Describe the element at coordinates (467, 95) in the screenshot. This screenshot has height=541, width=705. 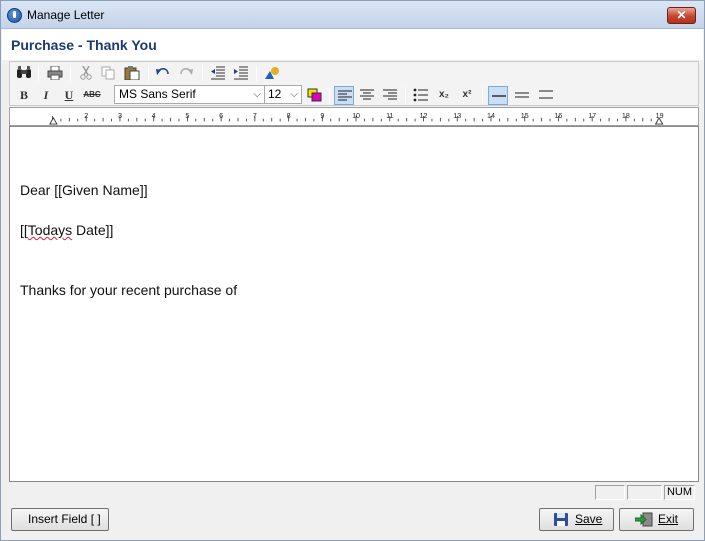
I see `superscript-button: x²` at that location.